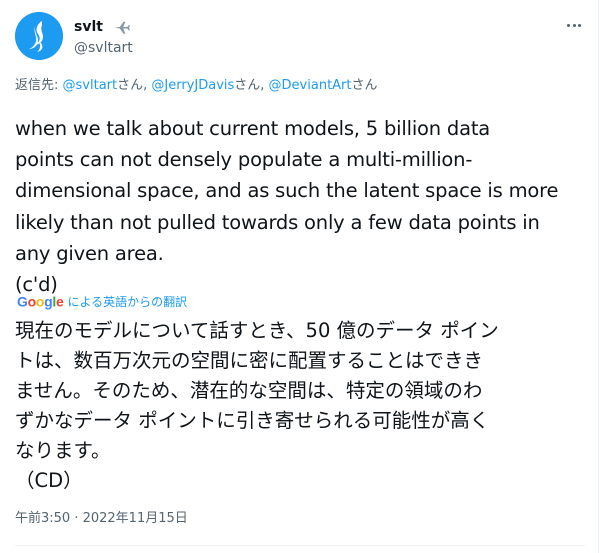 Image resolution: width=599 pixels, height=553 pixels. What do you see at coordinates (122, 27) in the screenshot?
I see `airplane-icon` at bounding box center [122, 27].